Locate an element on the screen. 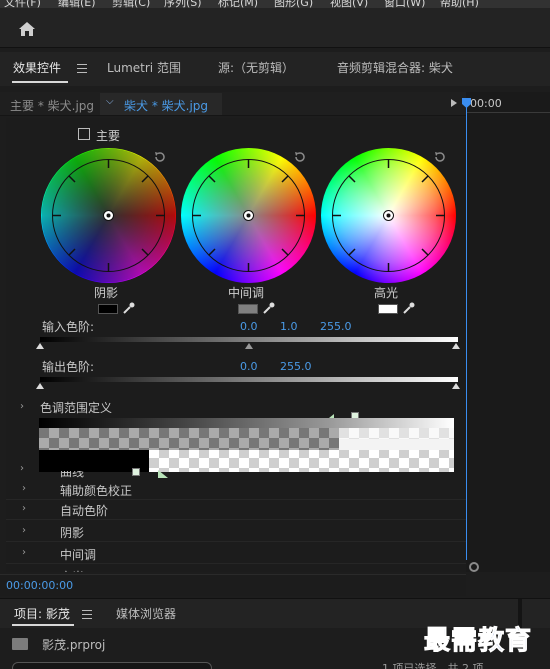 This screenshot has height=669, width=550. effect-controls-footer: 00:00:00:00 is located at coordinates (233, 585).